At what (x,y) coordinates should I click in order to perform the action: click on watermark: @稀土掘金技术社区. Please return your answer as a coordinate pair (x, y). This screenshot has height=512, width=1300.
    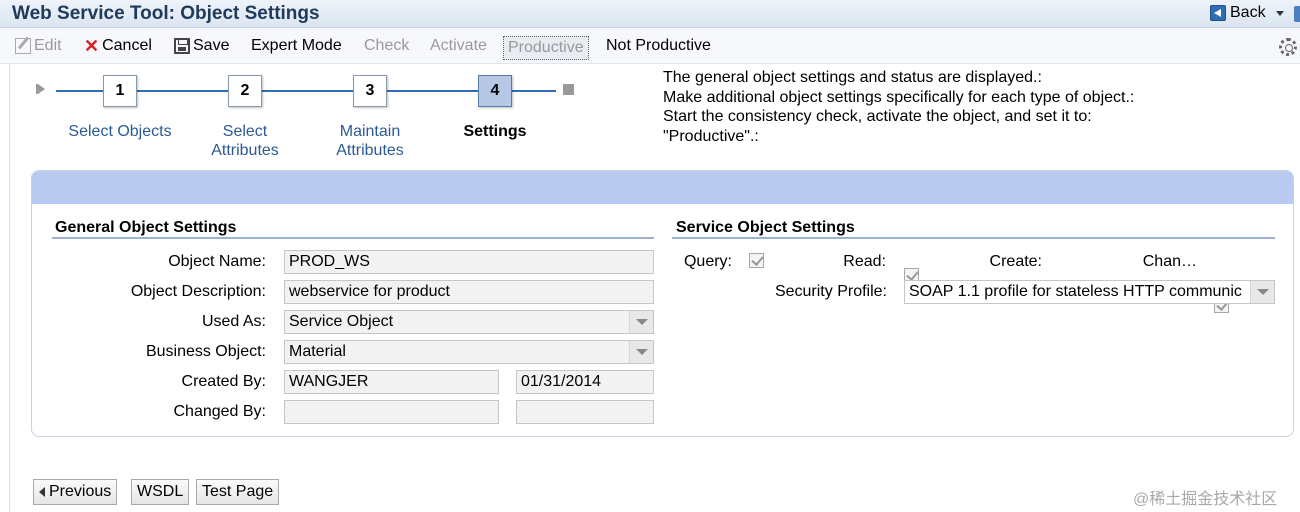
    Looking at the image, I should click on (1205, 499).